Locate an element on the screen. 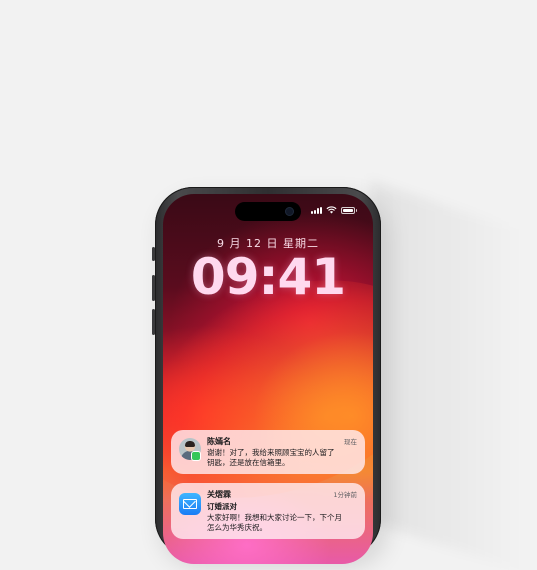  volume-down-button is located at coordinates (153, 322).